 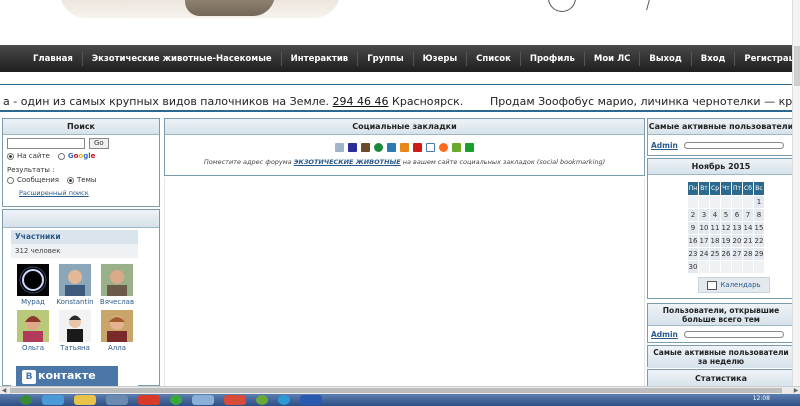 I want to click on calendar-day: 14, so click(x=748, y=228).